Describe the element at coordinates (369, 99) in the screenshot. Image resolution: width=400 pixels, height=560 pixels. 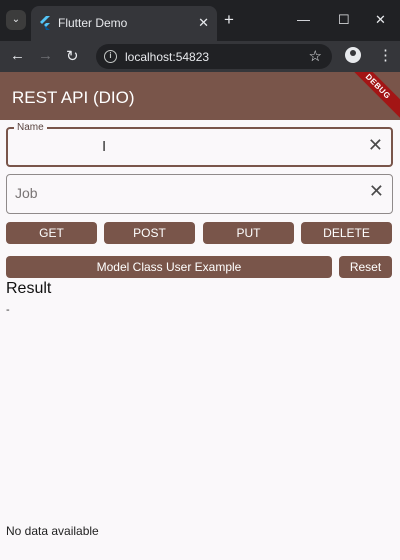
I see `debug-banner: DEBUG` at that location.